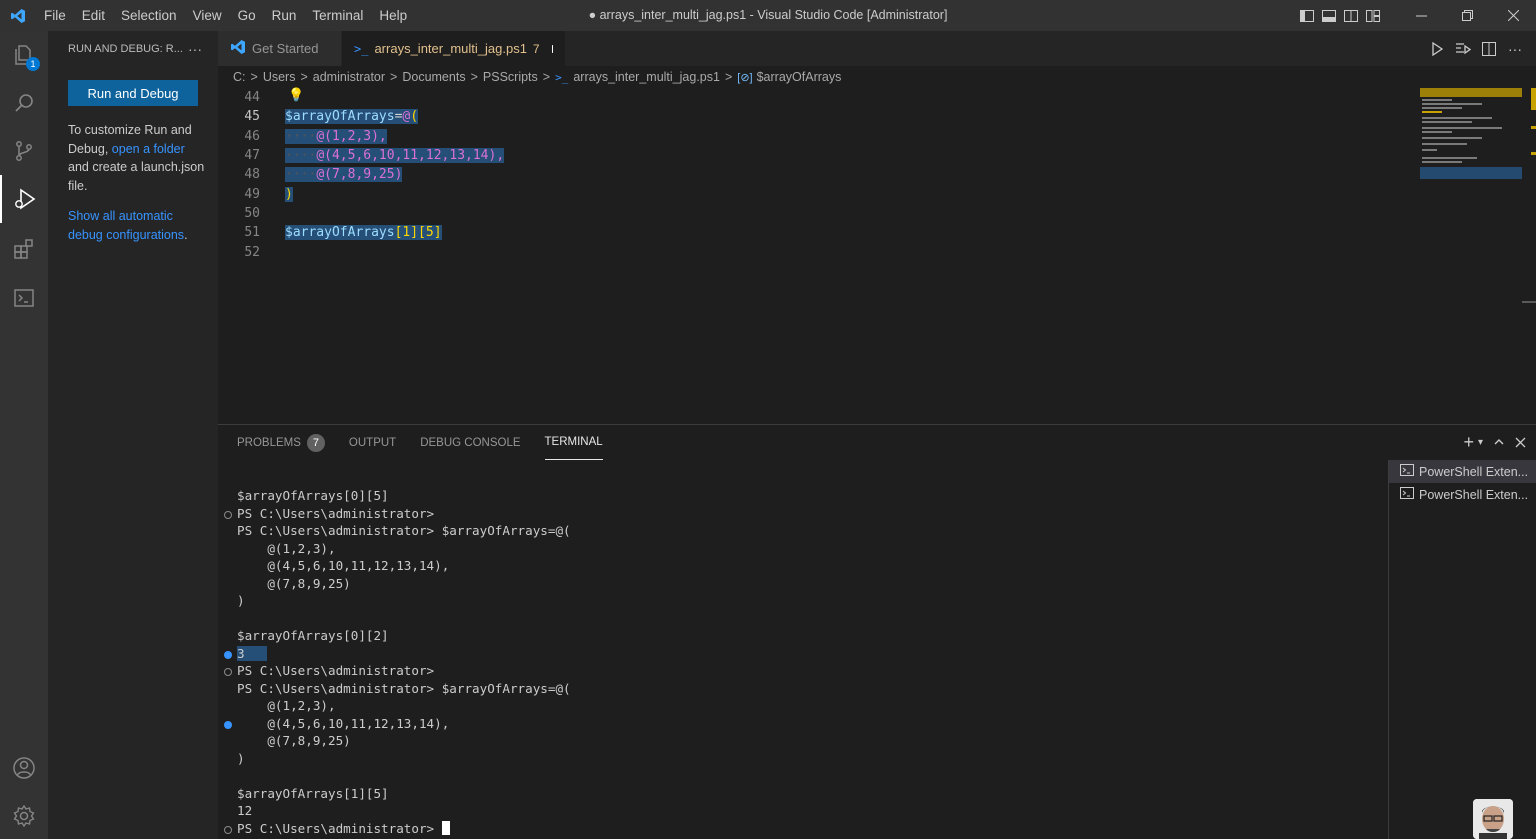  I want to click on menu-file: File, so click(55, 15).